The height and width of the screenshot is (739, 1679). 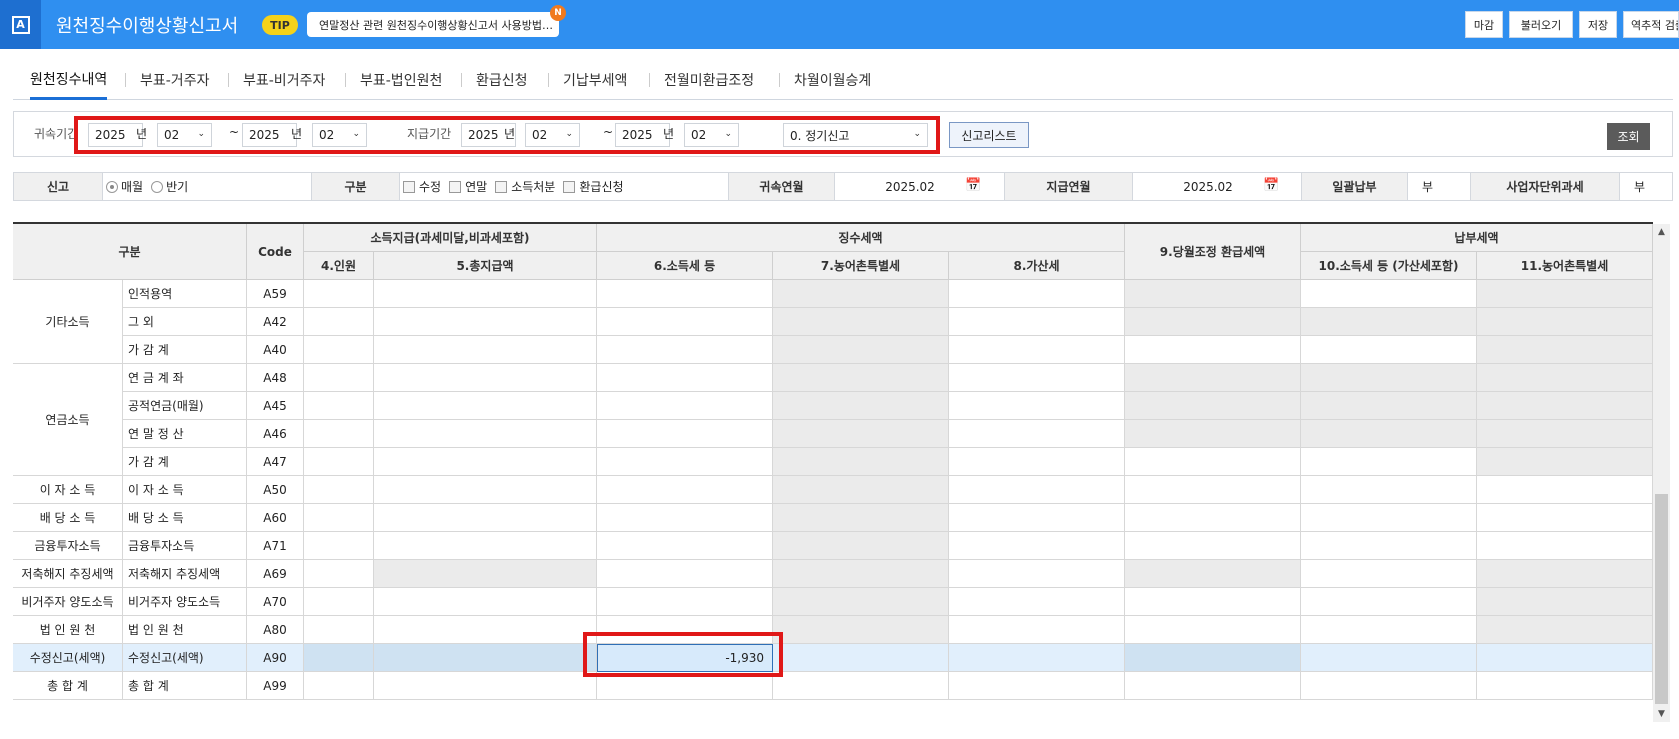 I want to click on scroll-down-icon: ▼, so click(x=1661, y=714).